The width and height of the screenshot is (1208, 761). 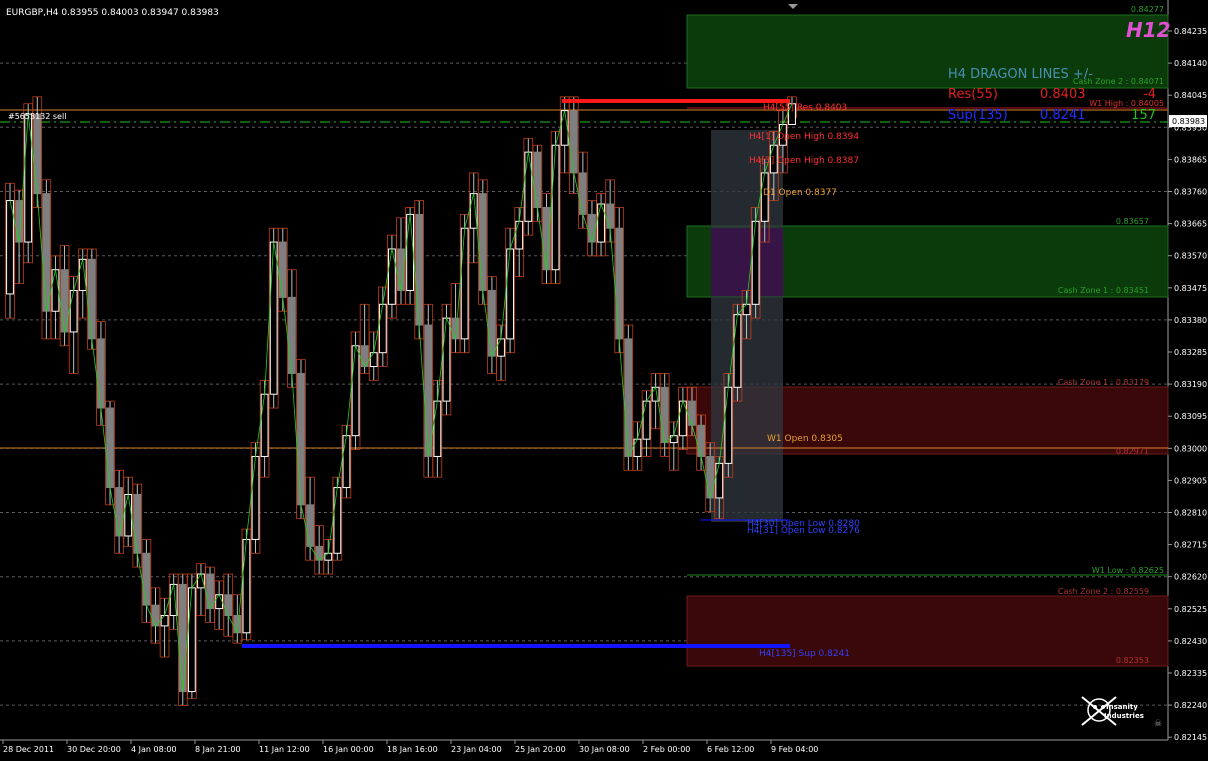 What do you see at coordinates (1147, 9) in the screenshot?
I see `zone-top-value: 0.84277` at bounding box center [1147, 9].